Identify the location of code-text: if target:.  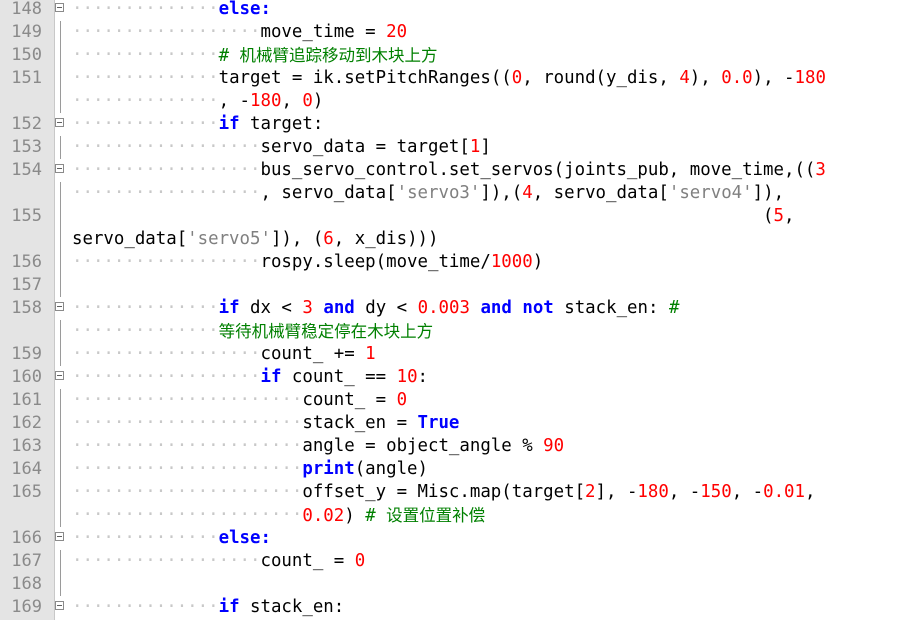
(198, 124).